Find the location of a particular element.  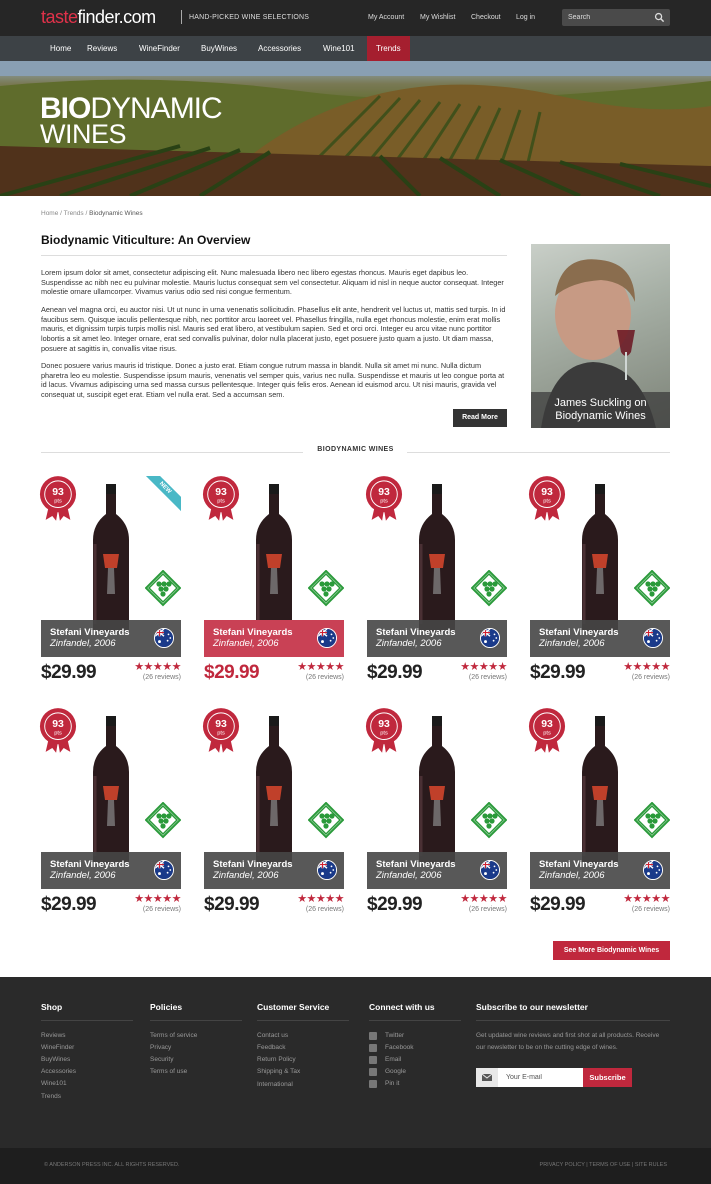

footer-service-title: Customer Service is located at coordinates (293, 1007).